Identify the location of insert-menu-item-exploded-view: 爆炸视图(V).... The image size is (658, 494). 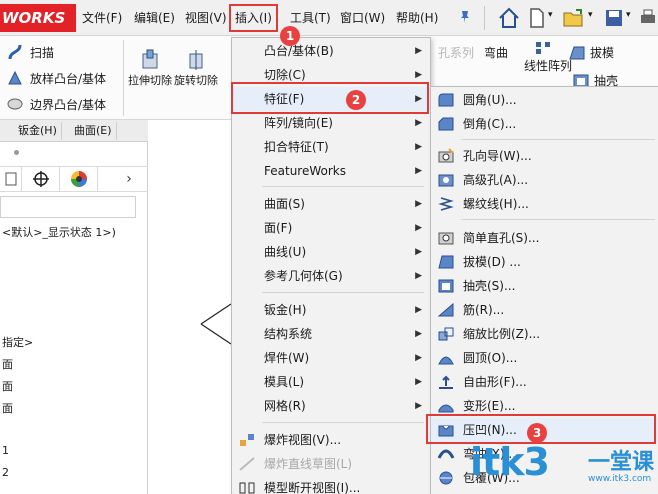
(331, 440).